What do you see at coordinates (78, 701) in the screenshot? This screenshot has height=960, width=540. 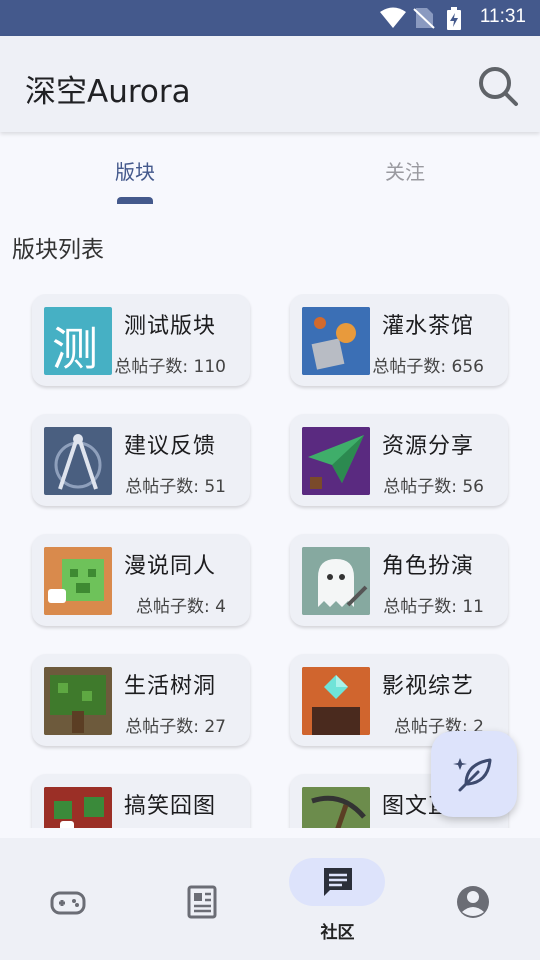 I see `board-thumb-treehole` at bounding box center [78, 701].